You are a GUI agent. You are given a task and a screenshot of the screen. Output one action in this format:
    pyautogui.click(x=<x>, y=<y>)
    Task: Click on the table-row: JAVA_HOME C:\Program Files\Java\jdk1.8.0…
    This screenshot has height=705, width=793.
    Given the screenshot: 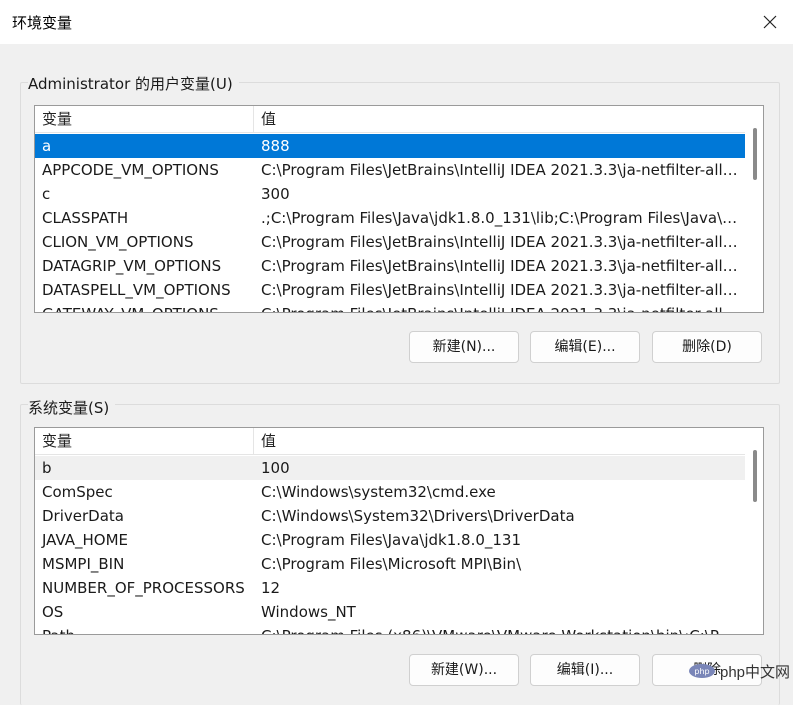 What is the action you would take?
    pyautogui.click(x=390, y=540)
    